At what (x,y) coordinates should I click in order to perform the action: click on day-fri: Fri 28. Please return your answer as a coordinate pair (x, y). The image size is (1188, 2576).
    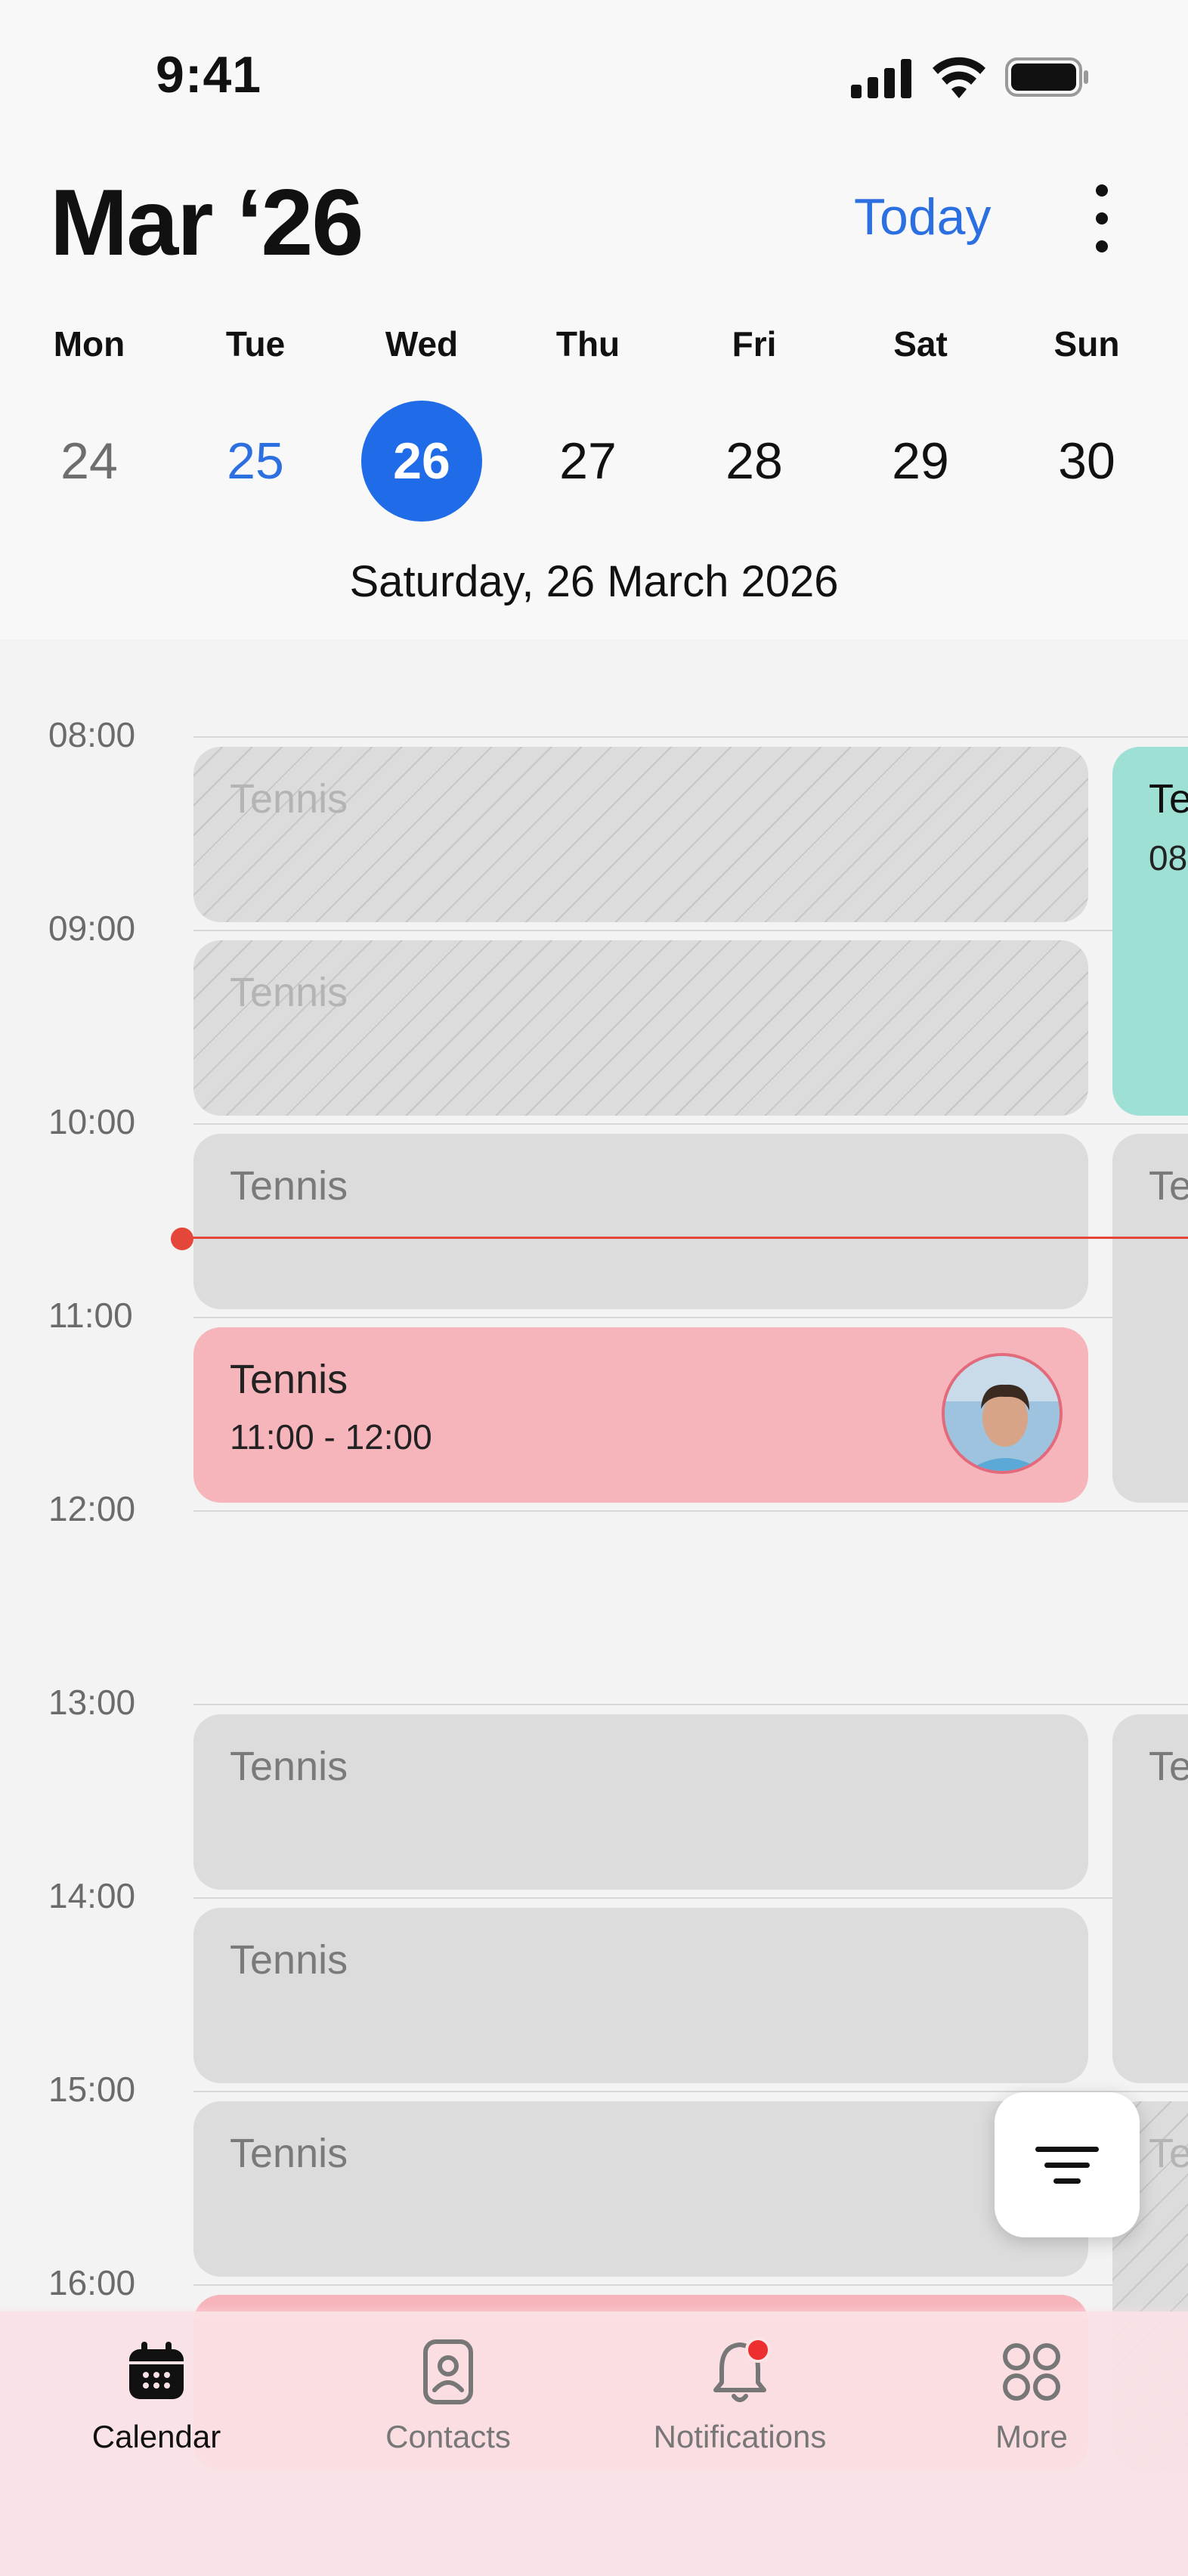
    Looking at the image, I should click on (754, 423).